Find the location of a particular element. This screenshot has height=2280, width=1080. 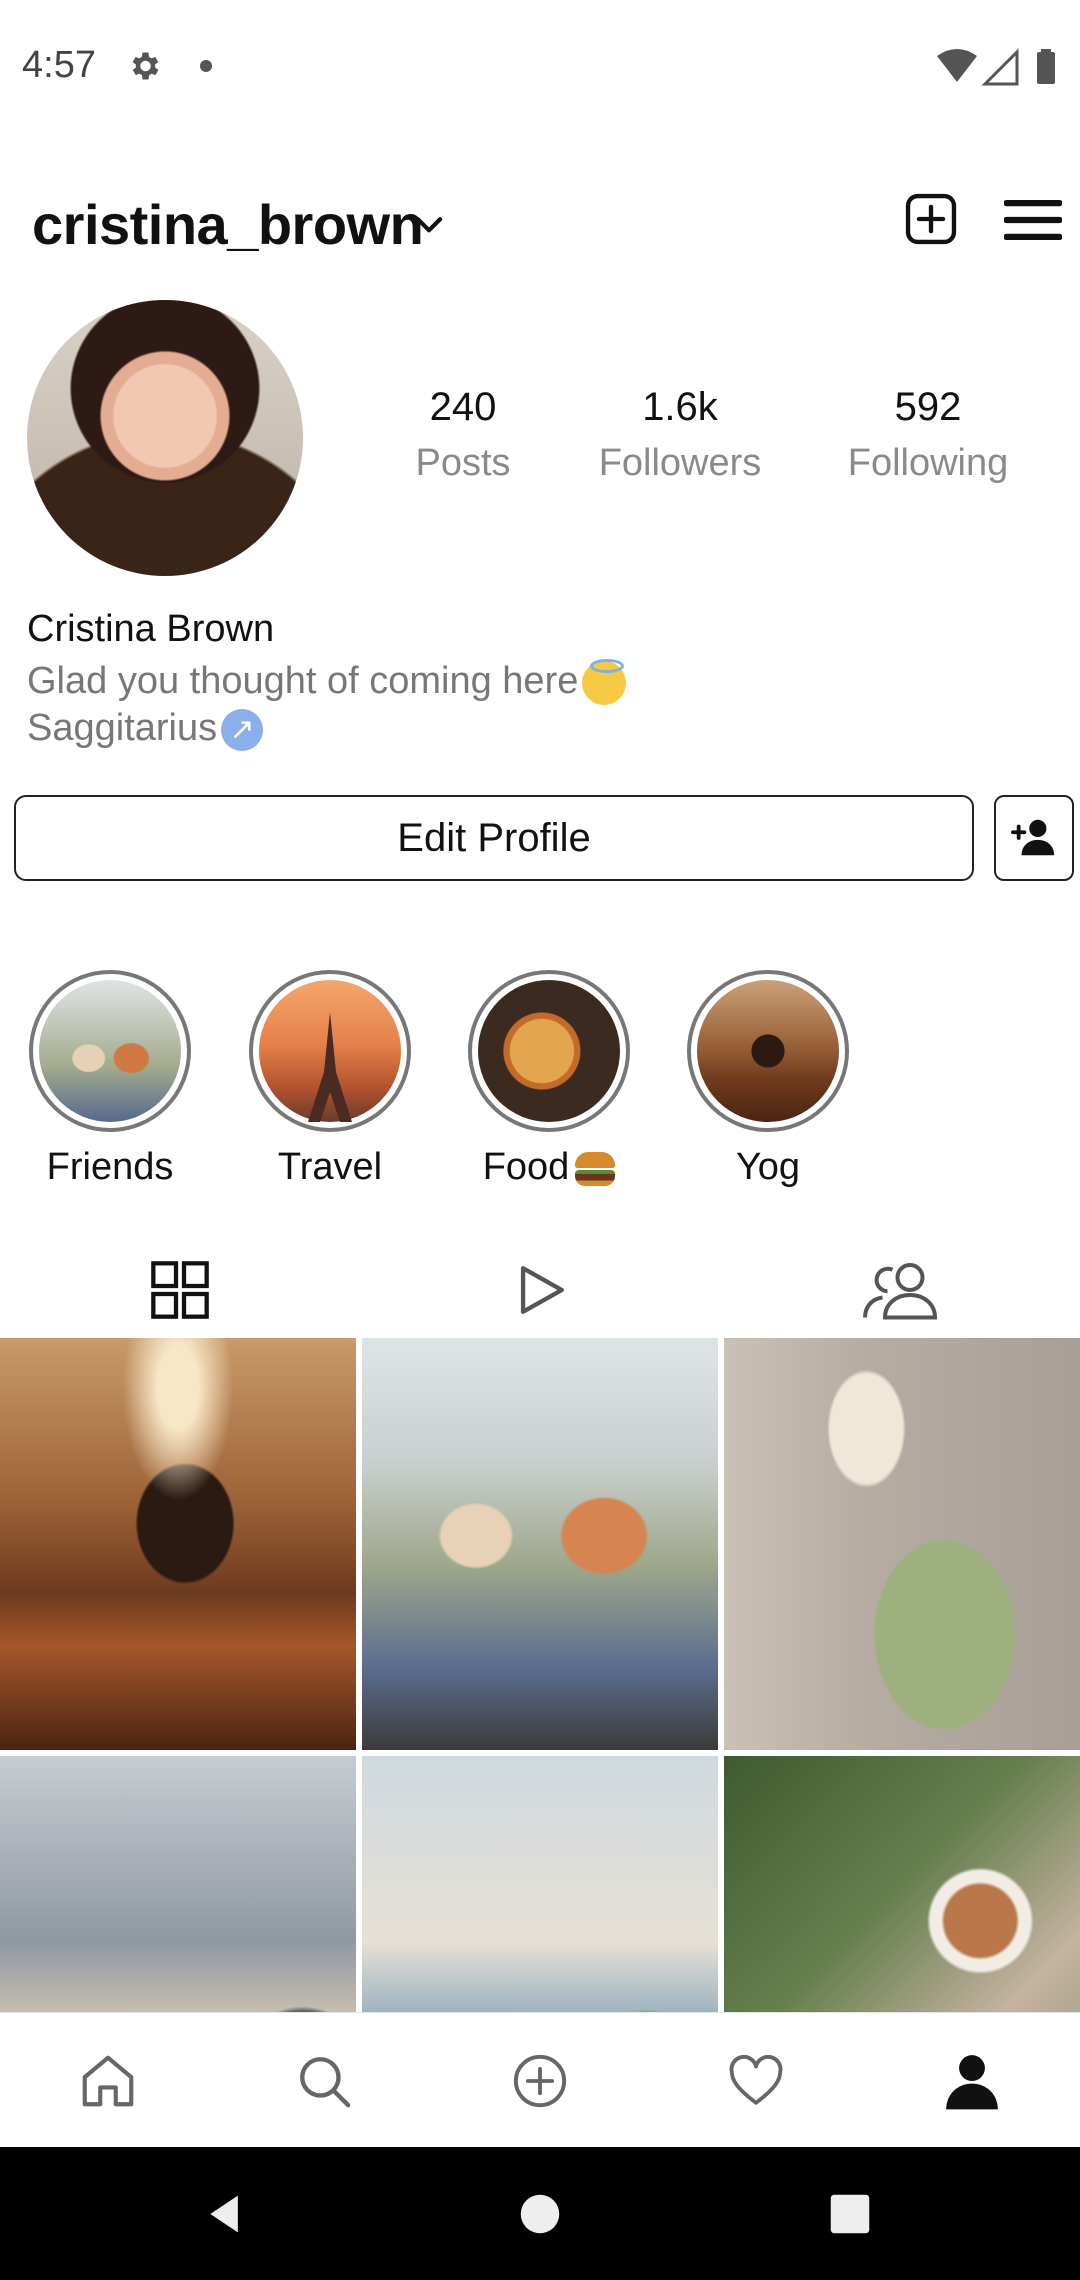

back-button is located at coordinates (225, 2213).